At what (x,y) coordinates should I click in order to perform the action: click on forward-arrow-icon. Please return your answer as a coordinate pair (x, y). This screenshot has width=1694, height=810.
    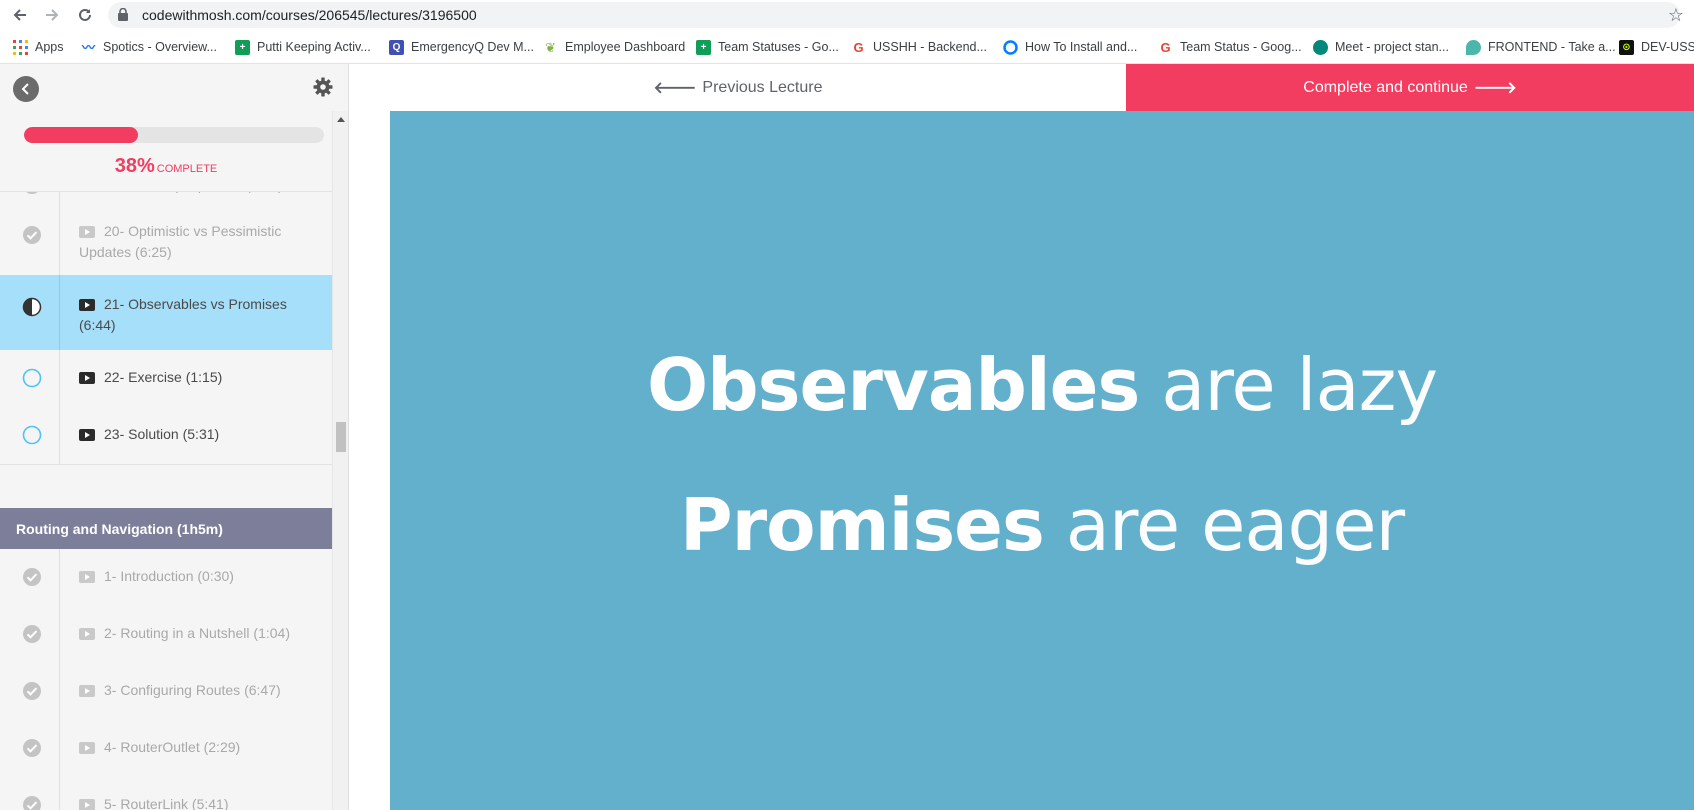
    Looking at the image, I should click on (52, 15).